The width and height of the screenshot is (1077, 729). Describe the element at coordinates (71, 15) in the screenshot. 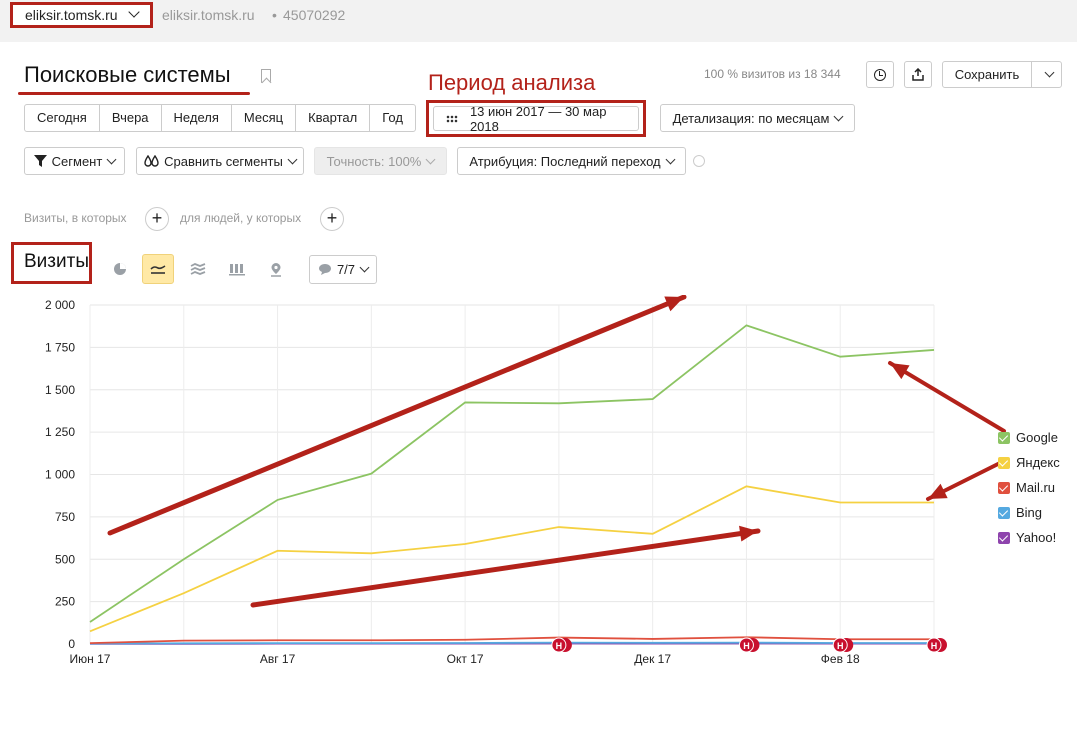

I see `site-select-label: eliksir.tomsk.ru` at that location.